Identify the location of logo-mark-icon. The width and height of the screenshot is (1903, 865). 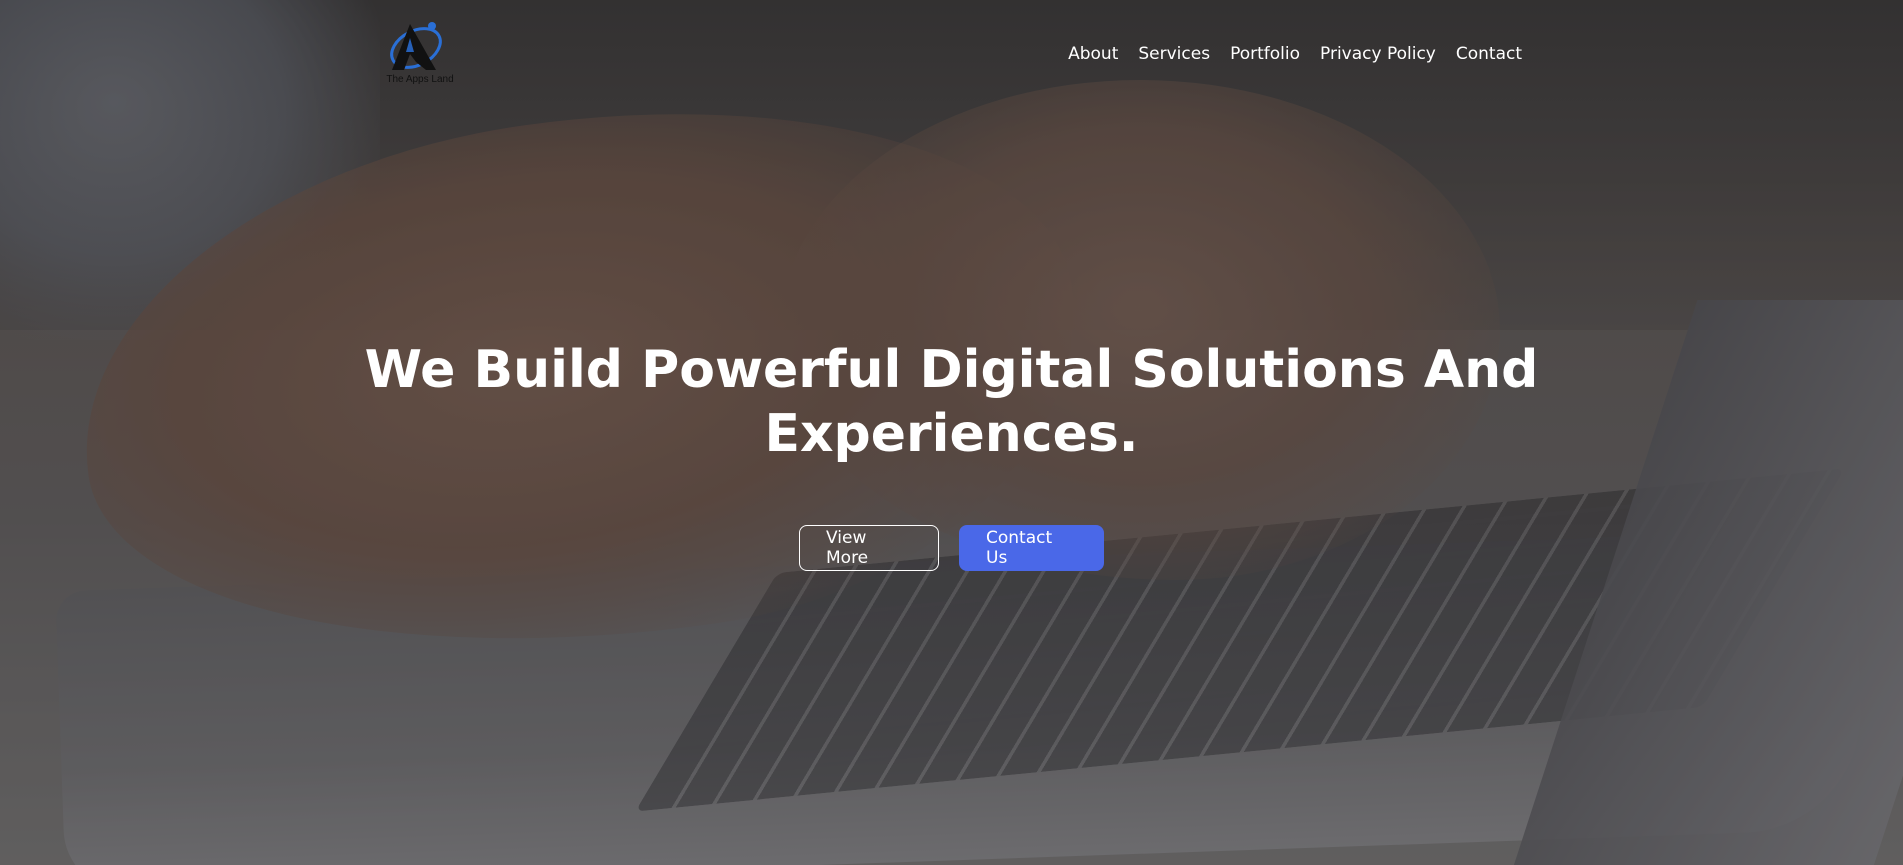
(416, 46).